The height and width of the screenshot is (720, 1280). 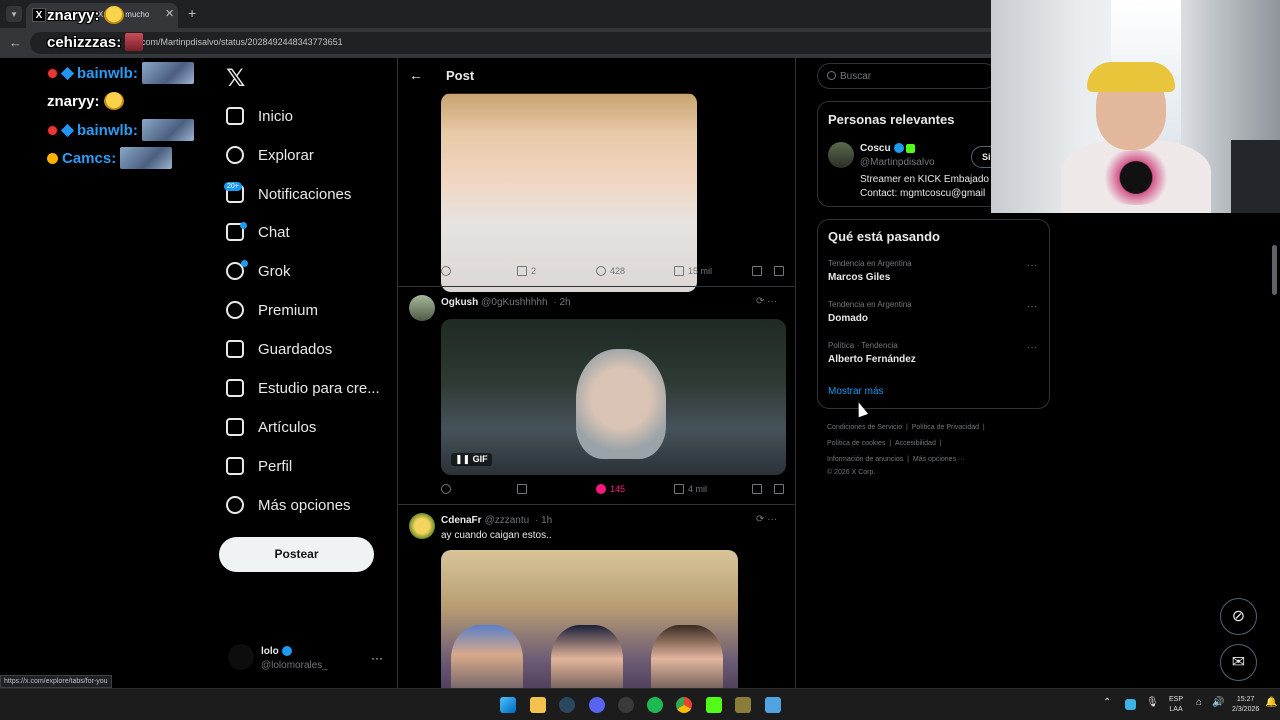 What do you see at coordinates (864, 427) in the screenshot?
I see `terms-link: Condiciones de Servicio` at bounding box center [864, 427].